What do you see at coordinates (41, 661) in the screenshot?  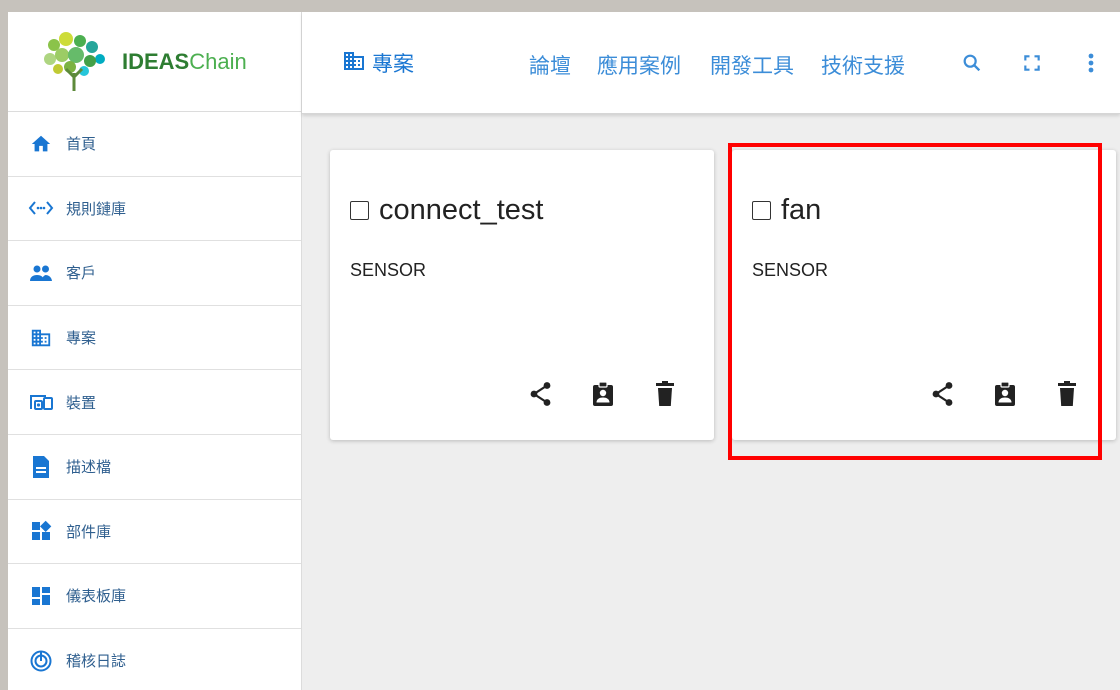 I see `audit-log-icon` at bounding box center [41, 661].